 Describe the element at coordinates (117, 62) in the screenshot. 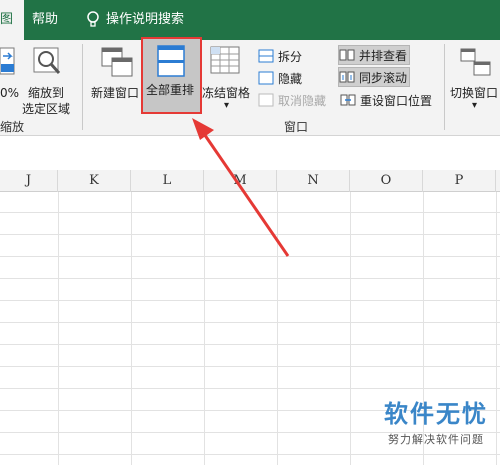

I see `new-window-icon` at that location.